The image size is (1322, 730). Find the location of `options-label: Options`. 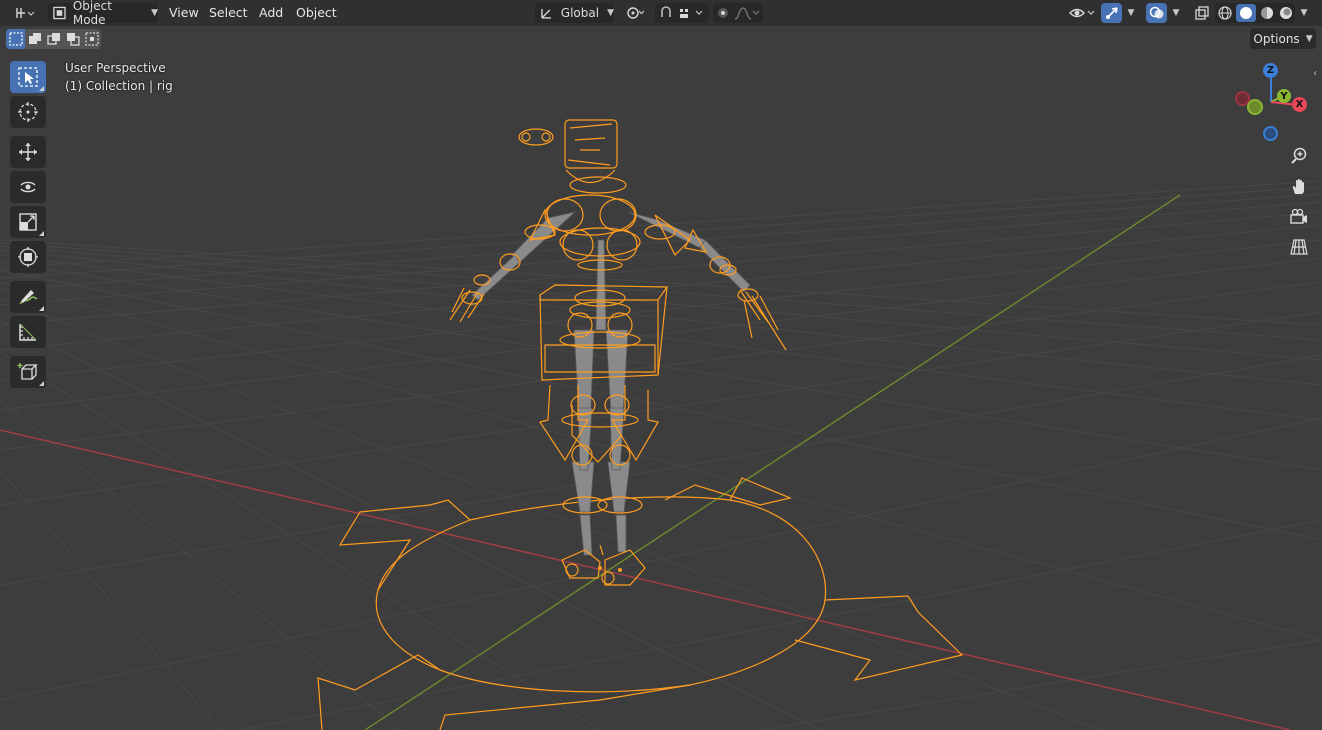

options-label: Options is located at coordinates (1276, 38).